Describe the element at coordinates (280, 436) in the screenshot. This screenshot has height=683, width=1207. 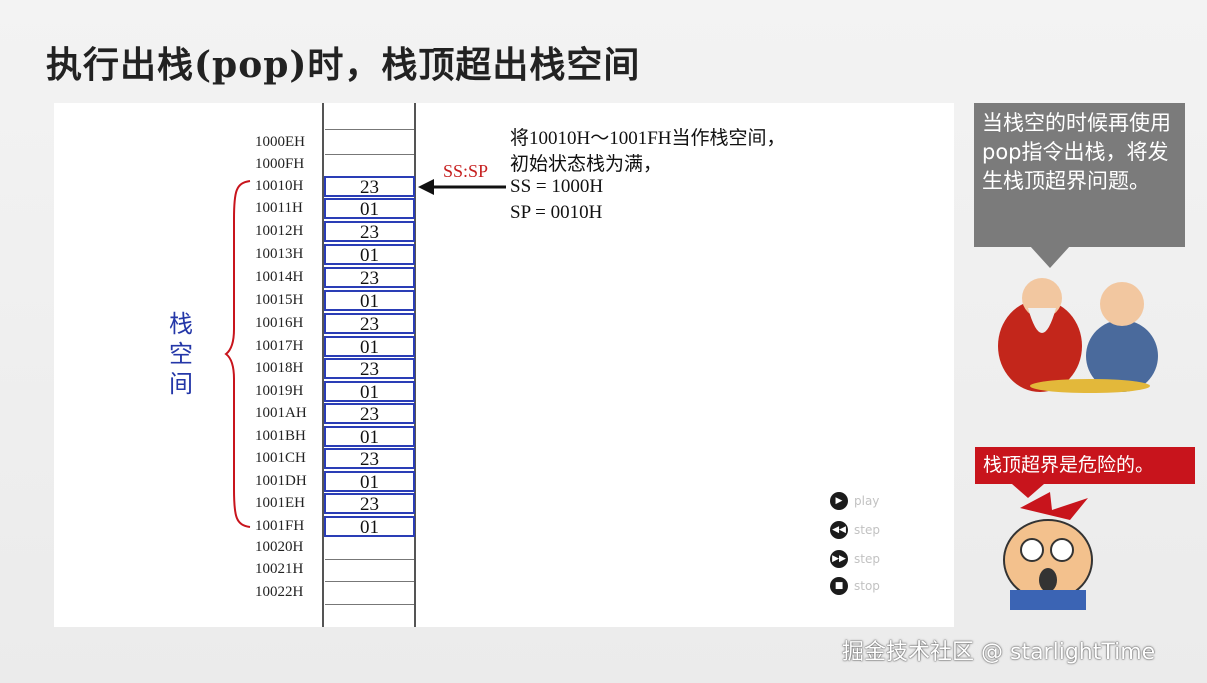
I see `stack-address: 1001BH` at that location.